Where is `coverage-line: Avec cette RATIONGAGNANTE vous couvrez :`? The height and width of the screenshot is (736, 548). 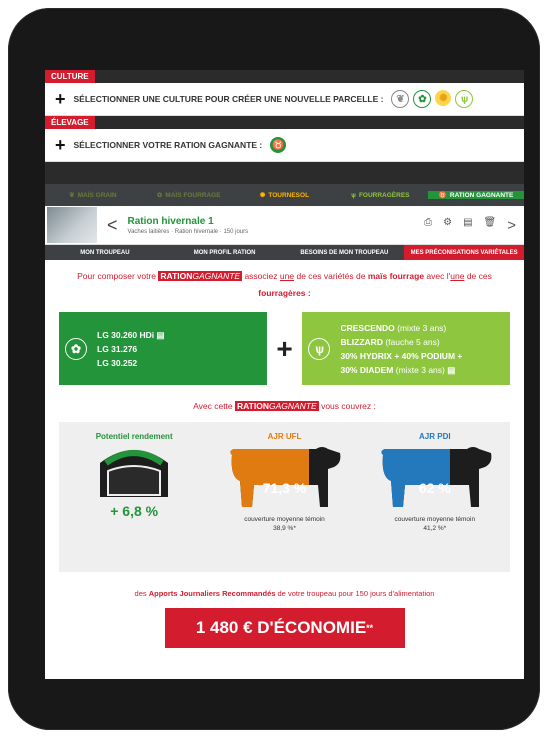 coverage-line: Avec cette RATIONGAGNANTE vous couvrez : is located at coordinates (284, 406).